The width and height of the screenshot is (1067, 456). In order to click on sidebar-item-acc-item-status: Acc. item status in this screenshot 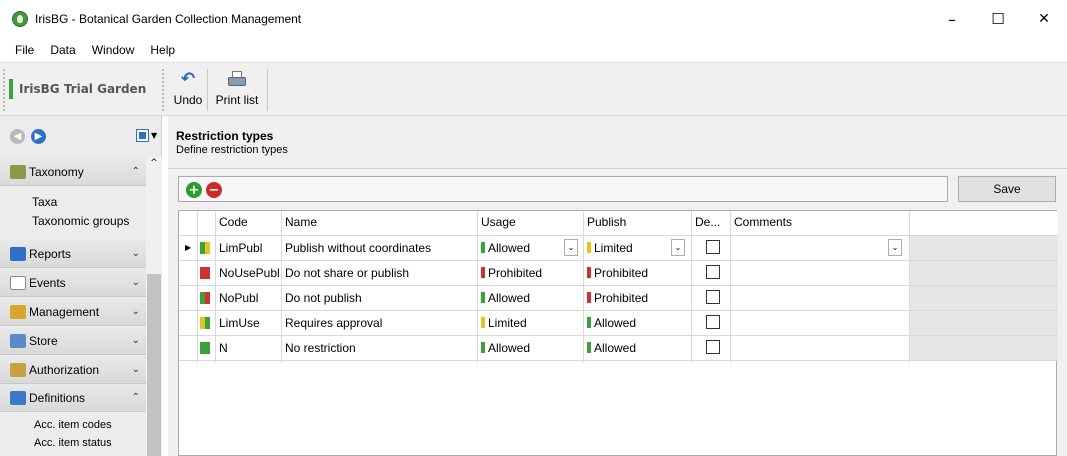, I will do `click(73, 443)`.